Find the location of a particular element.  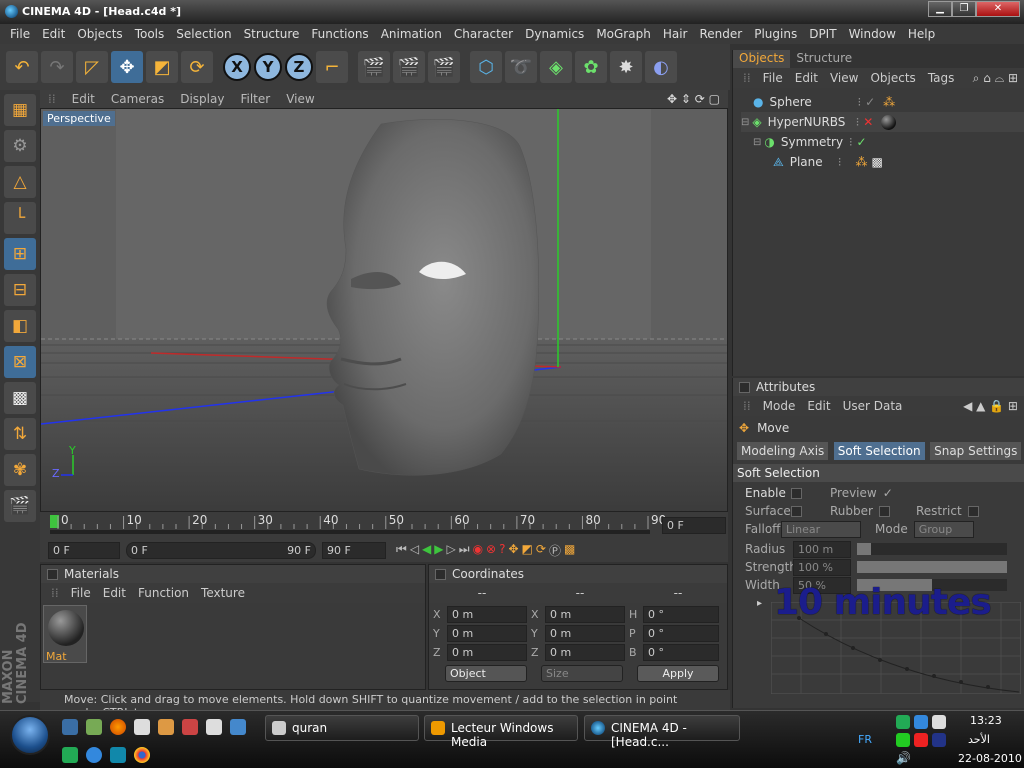

render-settings-icon: 🎬 is located at coordinates (444, 67).